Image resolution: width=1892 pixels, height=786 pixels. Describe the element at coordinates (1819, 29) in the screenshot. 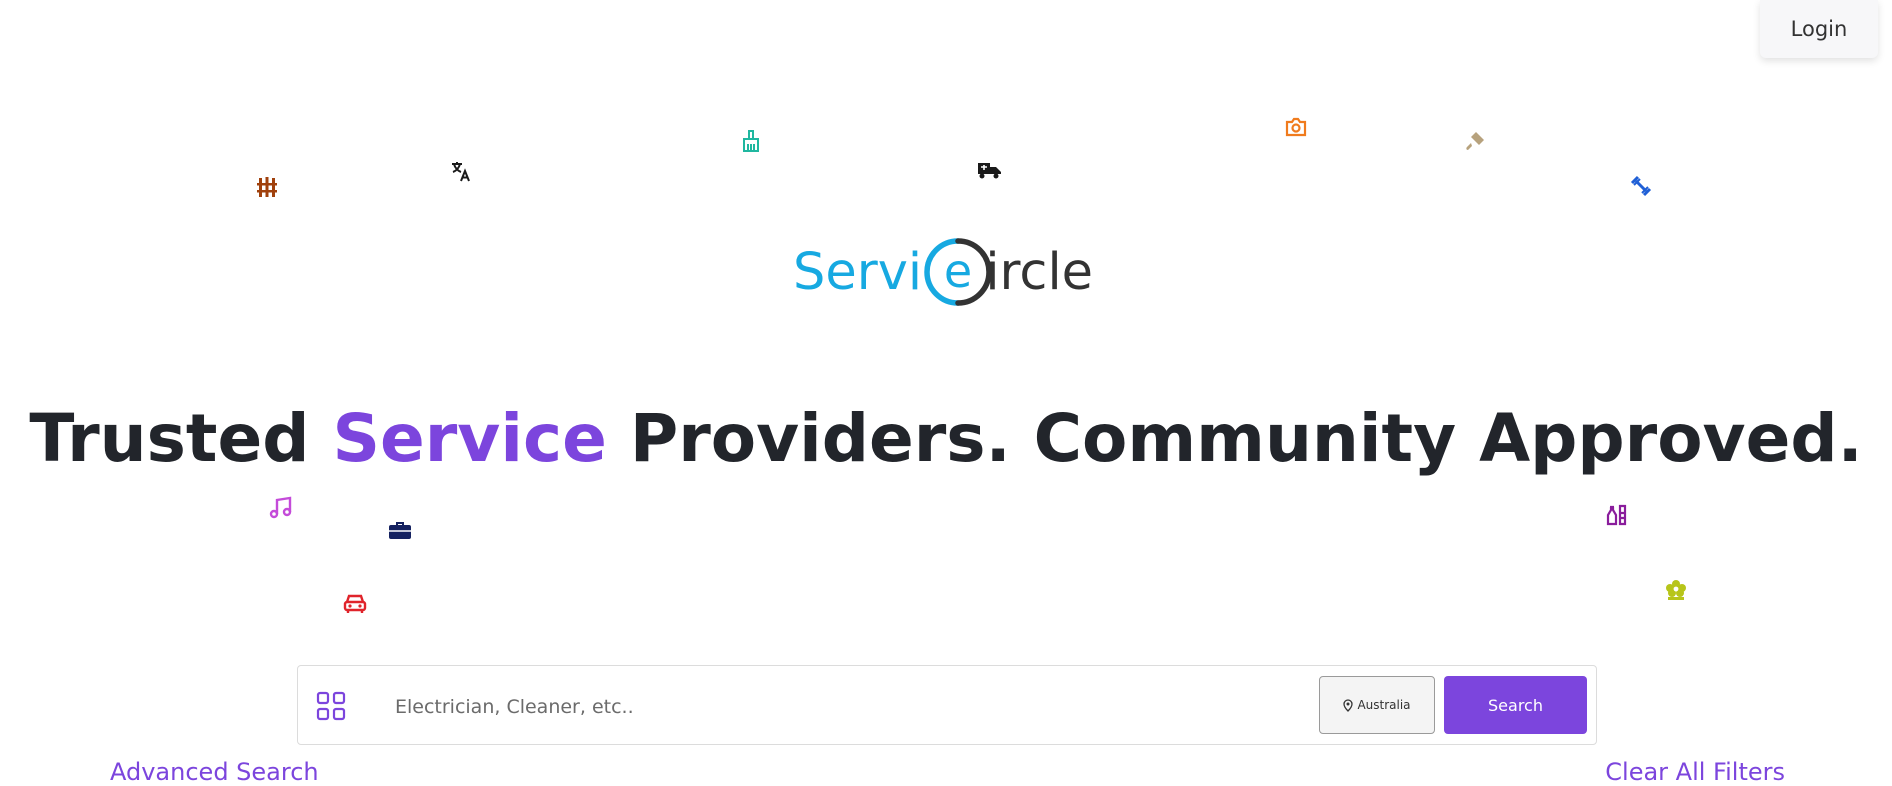

I see `login-button: Login` at that location.